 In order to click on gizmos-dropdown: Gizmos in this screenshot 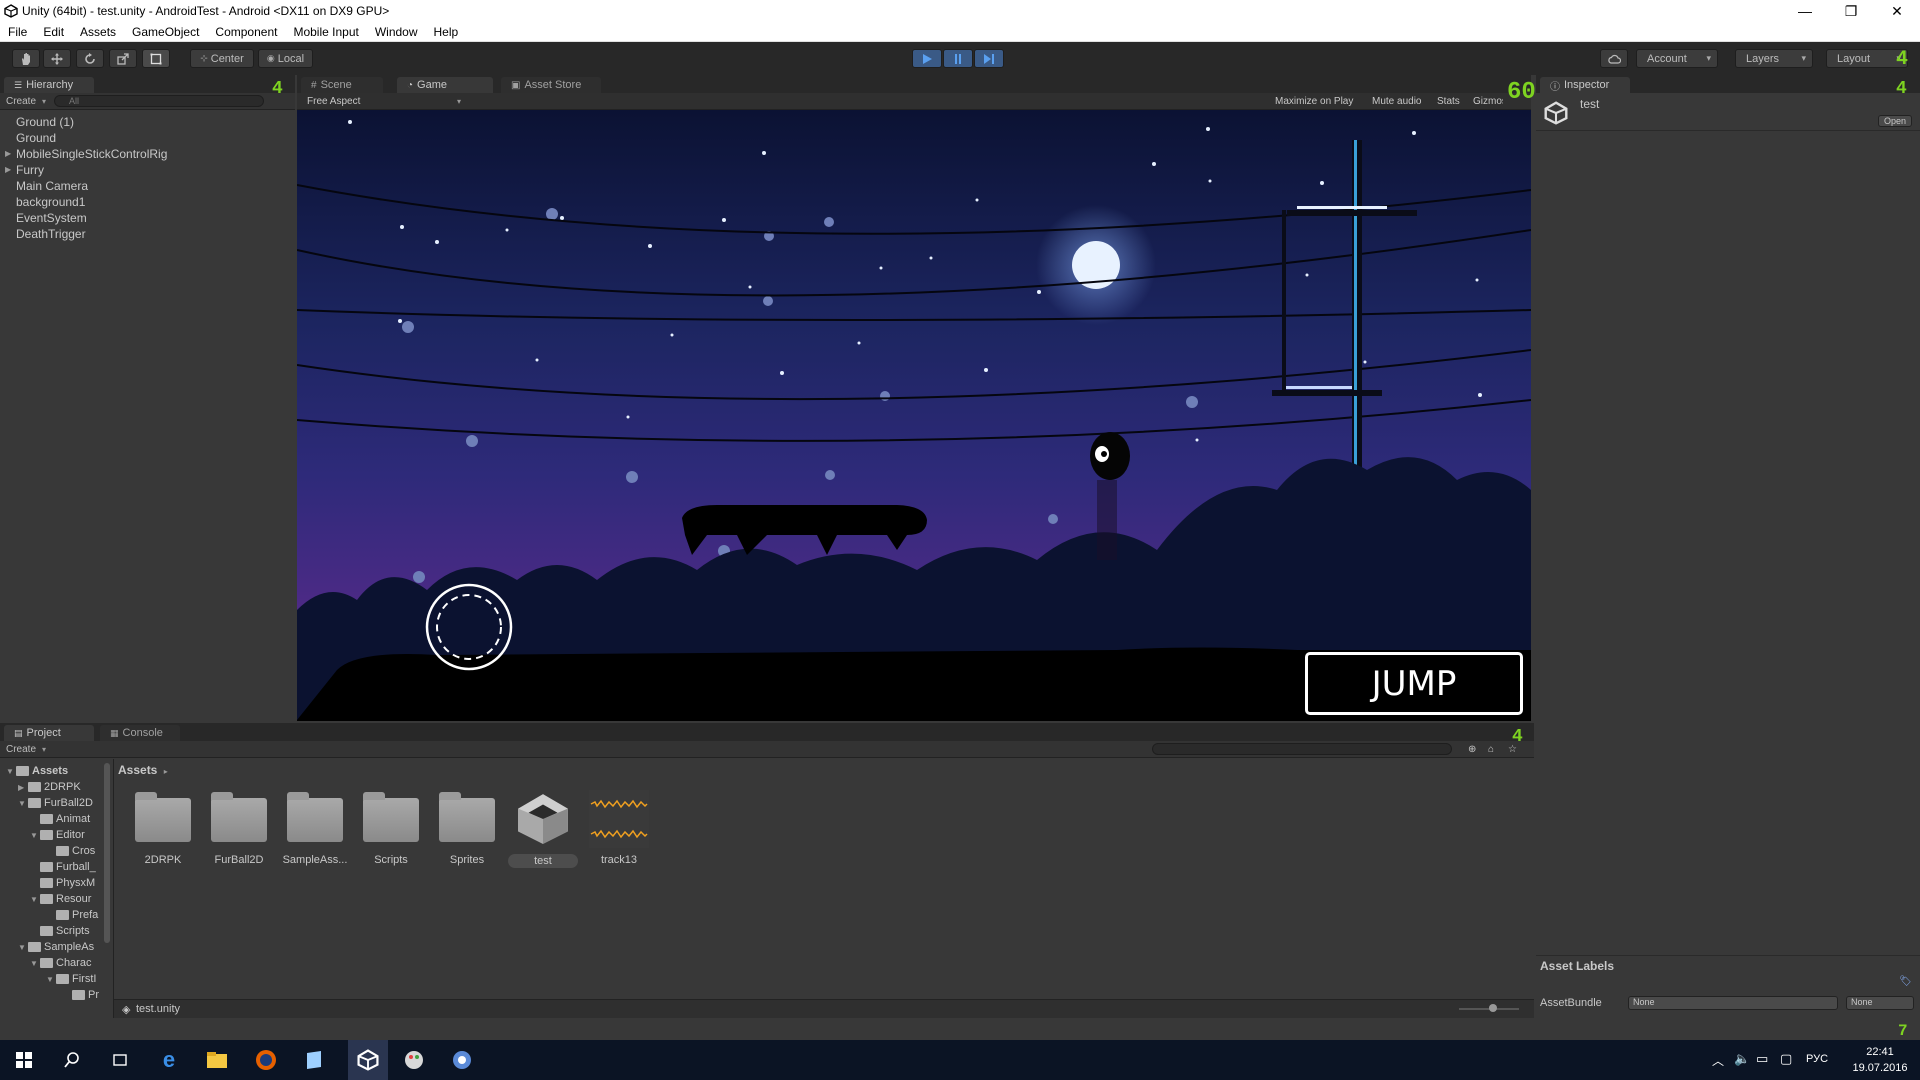, I will do `click(1488, 101)`.